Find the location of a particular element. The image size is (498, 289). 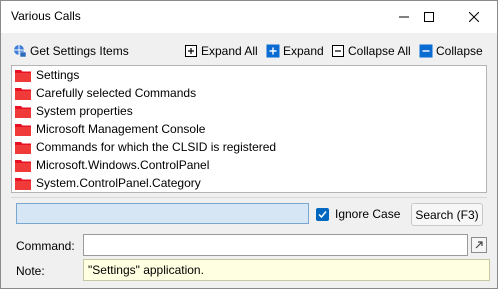

search-bar: Ignore Case Search (F3) is located at coordinates (249, 214).